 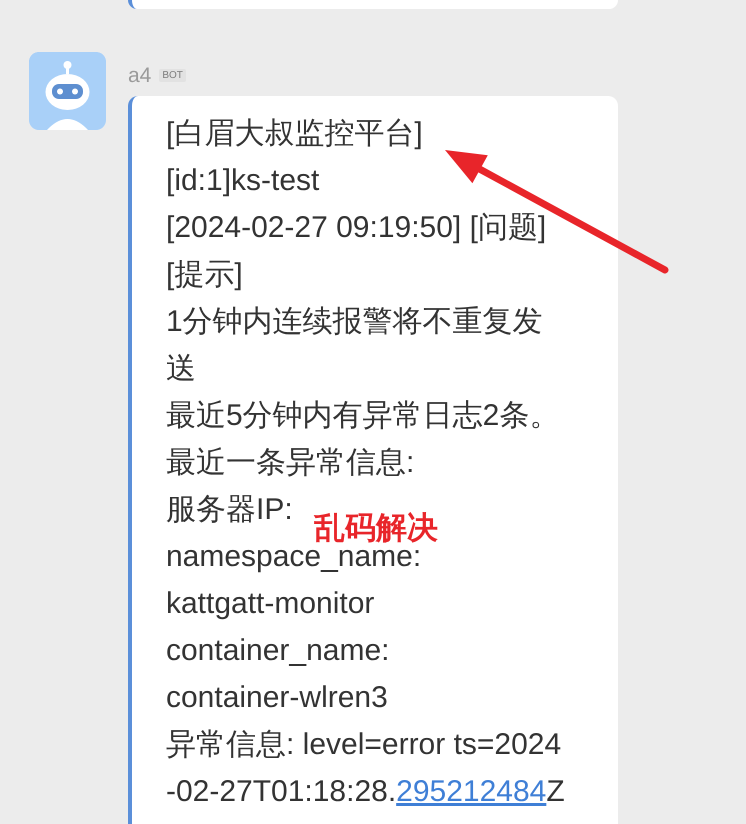 What do you see at coordinates (294, 134) in the screenshot?
I see `message-line: [白眉大叔监控平台]` at bounding box center [294, 134].